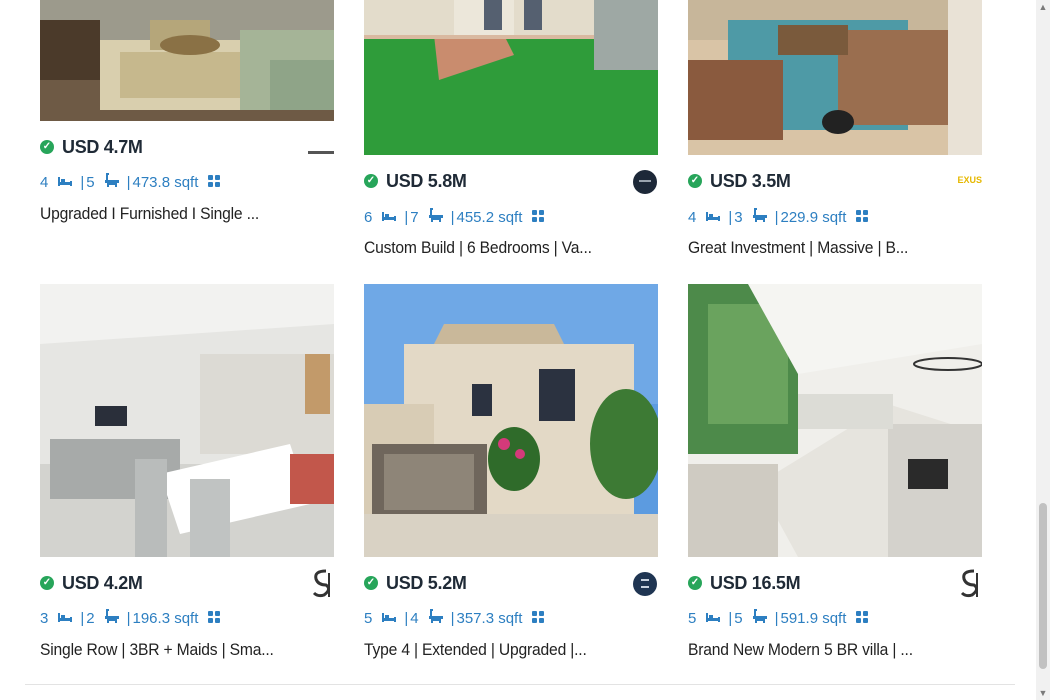 This screenshot has width=1050, height=700. What do you see at coordinates (813, 217) in the screenshot?
I see `area: 229.9 sqft` at bounding box center [813, 217].